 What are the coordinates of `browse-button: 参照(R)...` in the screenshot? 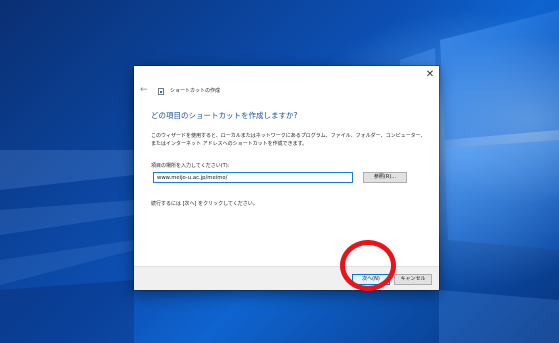 It's located at (385, 177).